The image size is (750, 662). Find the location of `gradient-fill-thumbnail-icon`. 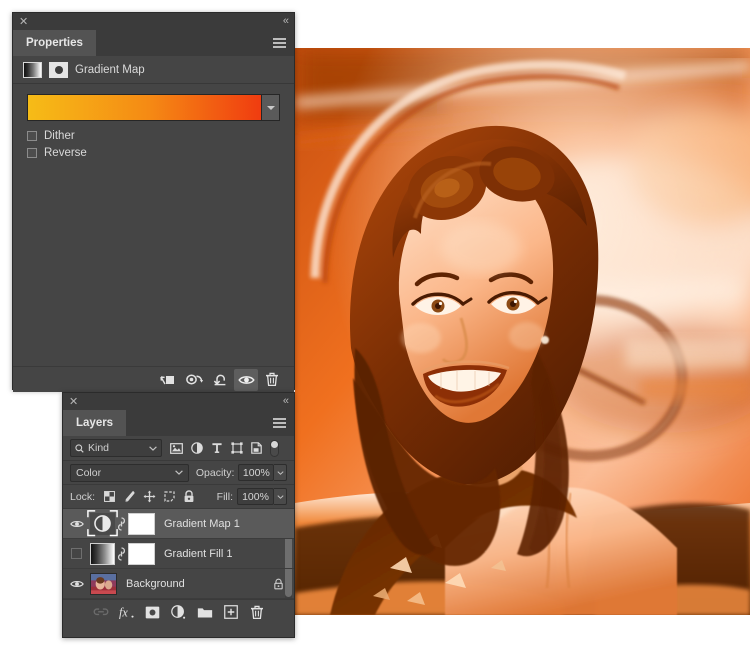

gradient-fill-thumbnail-icon is located at coordinates (102, 553).